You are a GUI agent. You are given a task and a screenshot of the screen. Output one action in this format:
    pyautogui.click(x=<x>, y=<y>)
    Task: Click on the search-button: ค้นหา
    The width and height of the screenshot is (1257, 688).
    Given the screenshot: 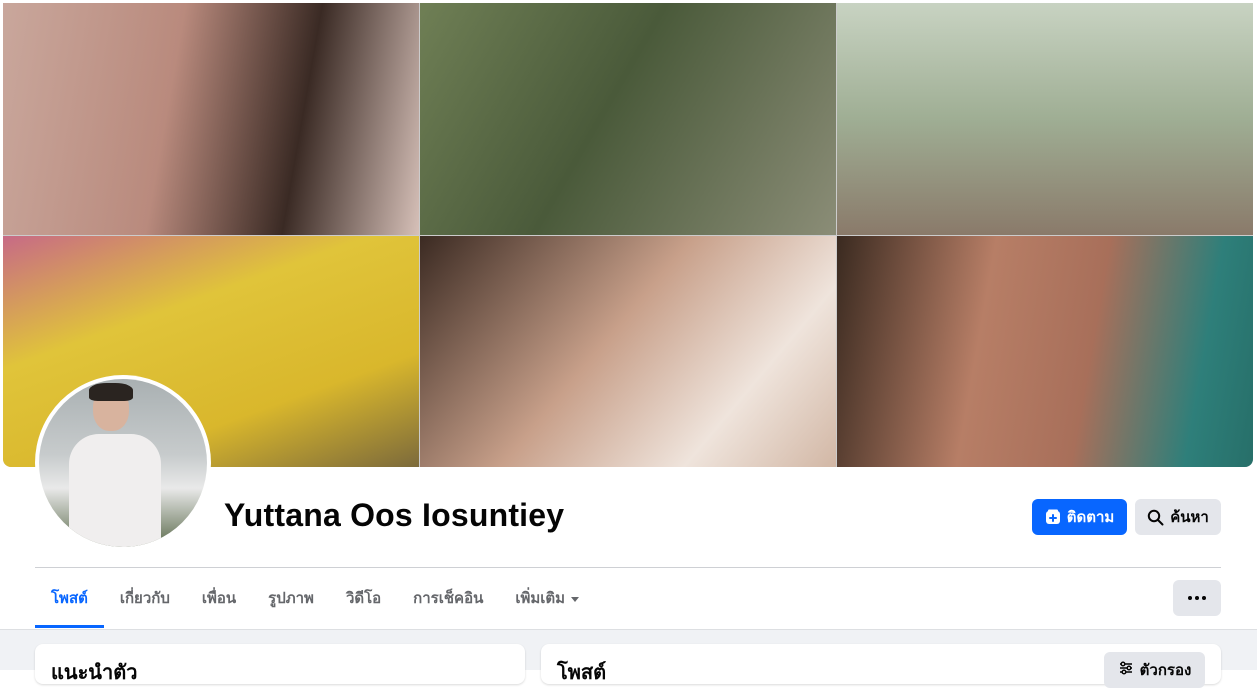 What is the action you would take?
    pyautogui.click(x=1178, y=517)
    